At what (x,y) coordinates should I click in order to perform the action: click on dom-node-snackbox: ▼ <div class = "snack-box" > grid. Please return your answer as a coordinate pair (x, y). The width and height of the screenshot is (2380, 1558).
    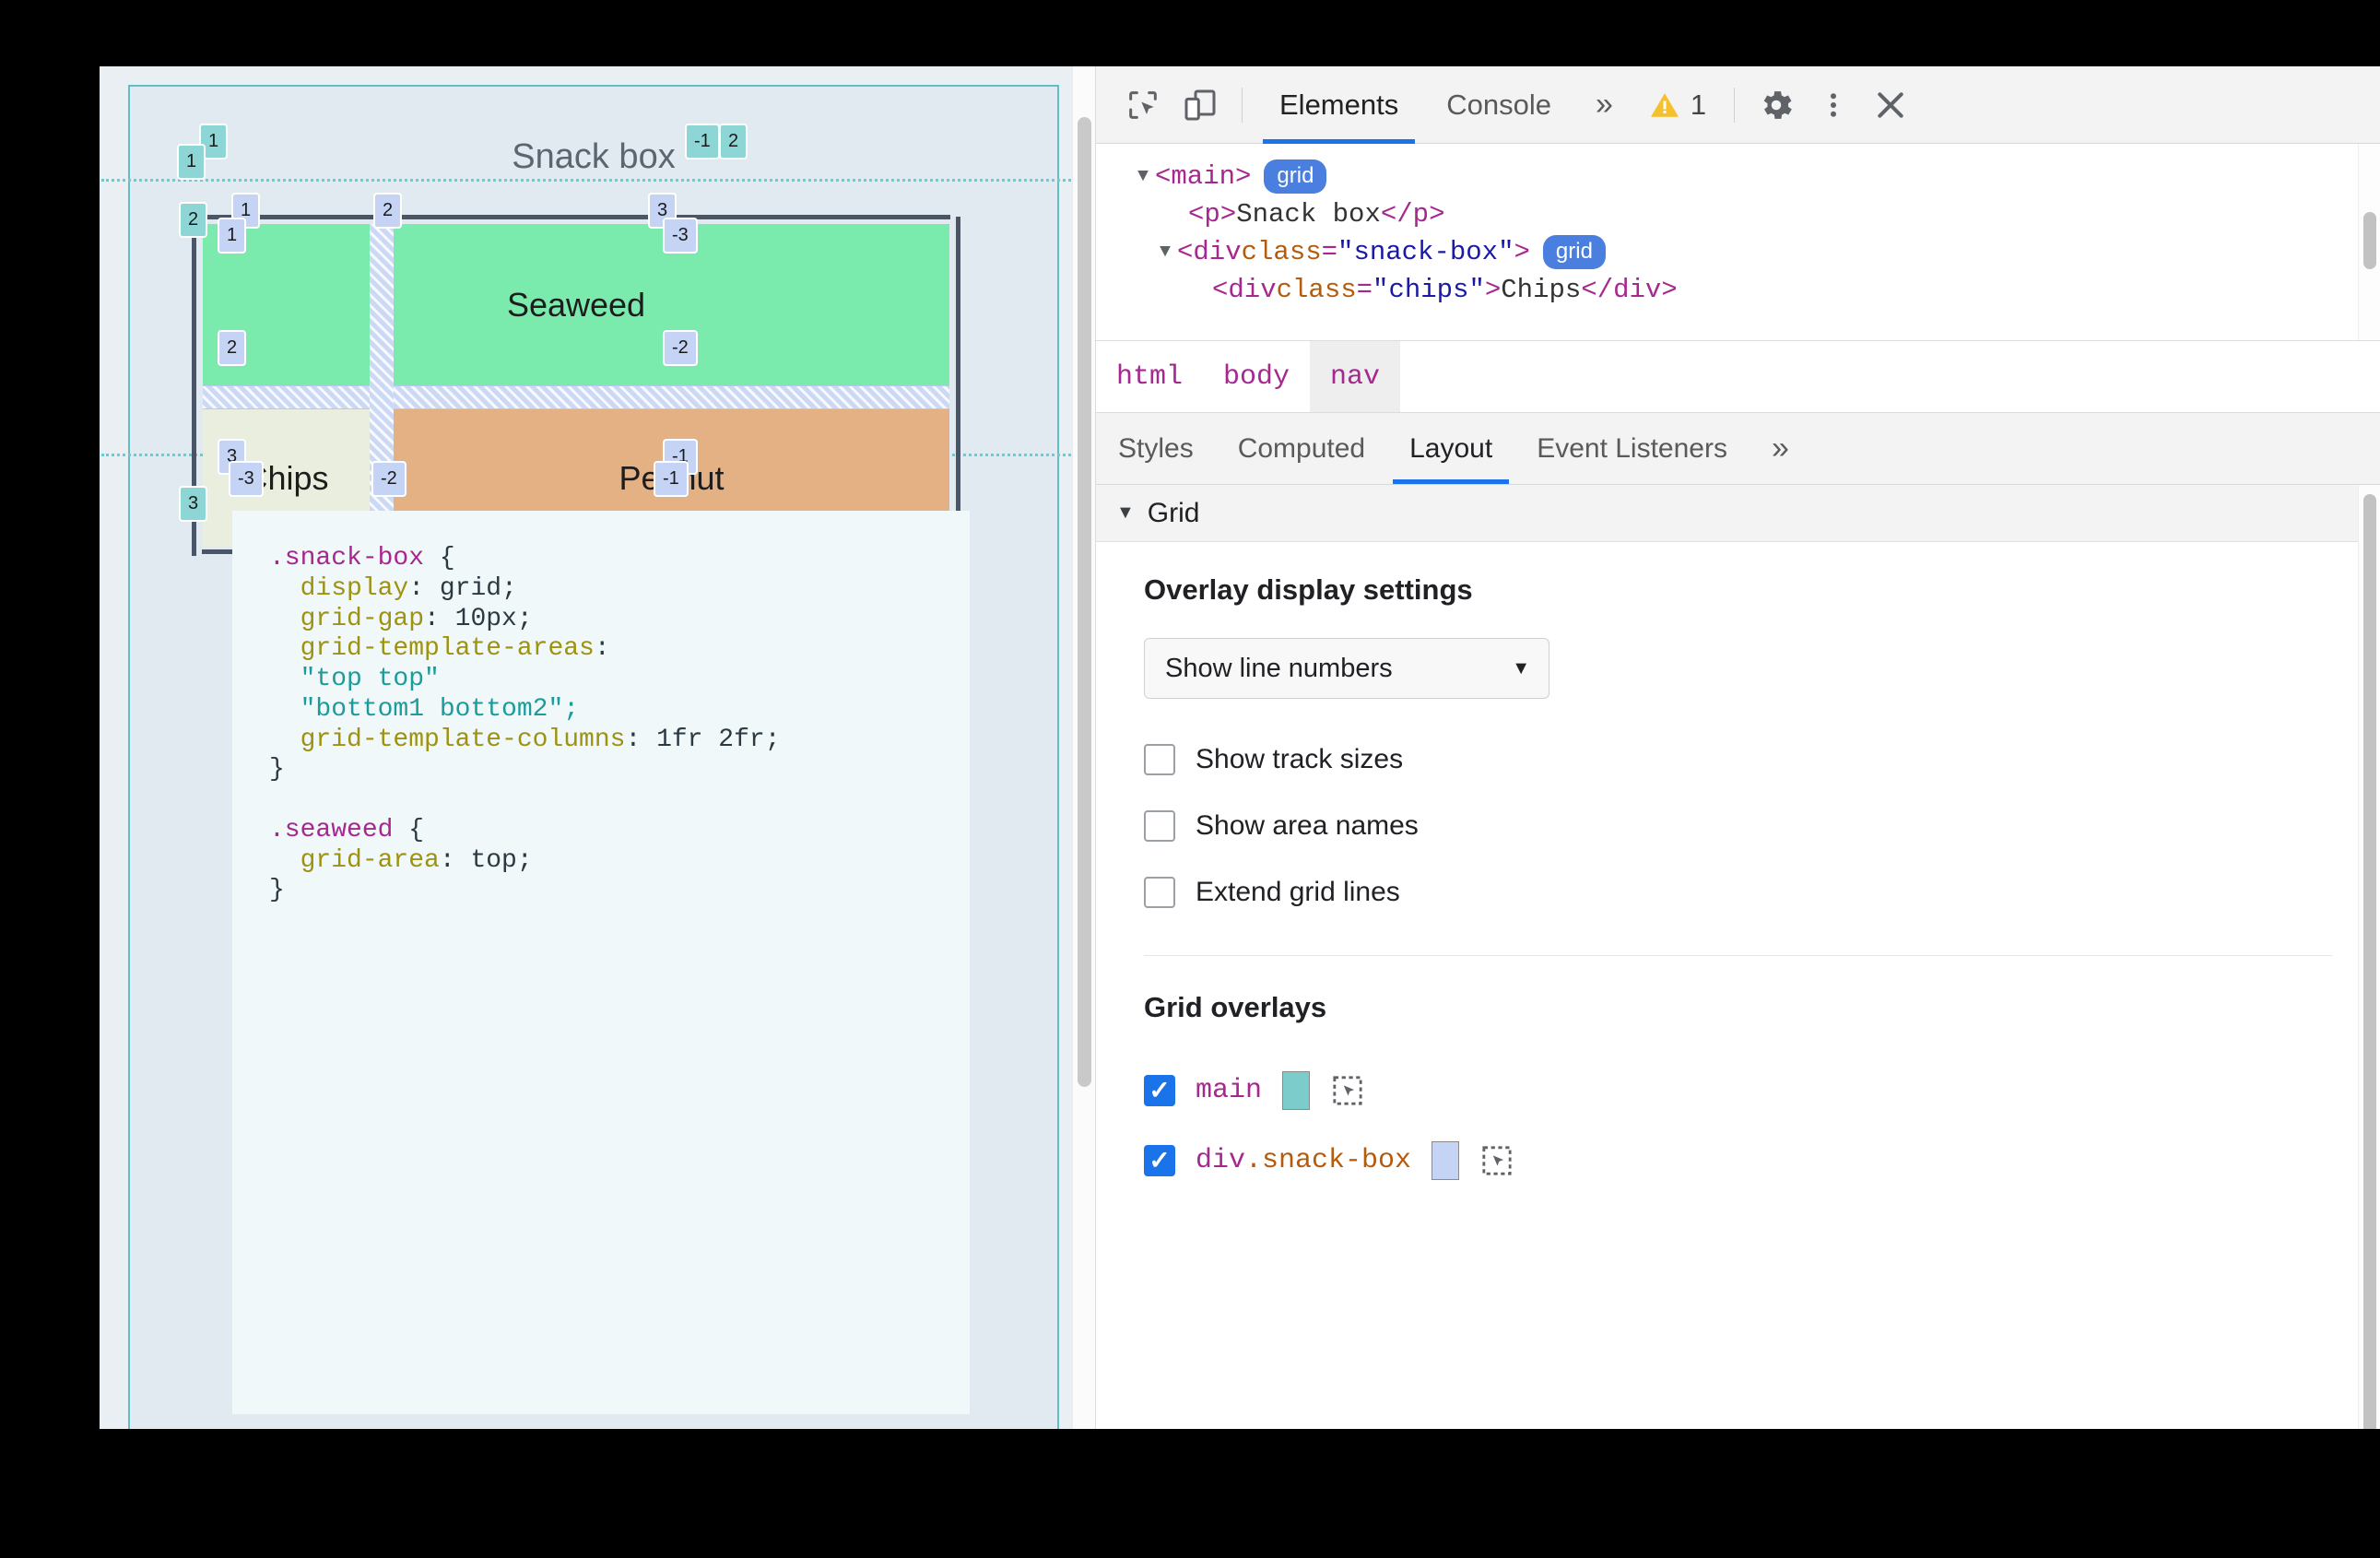
    Looking at the image, I should click on (1738, 252).